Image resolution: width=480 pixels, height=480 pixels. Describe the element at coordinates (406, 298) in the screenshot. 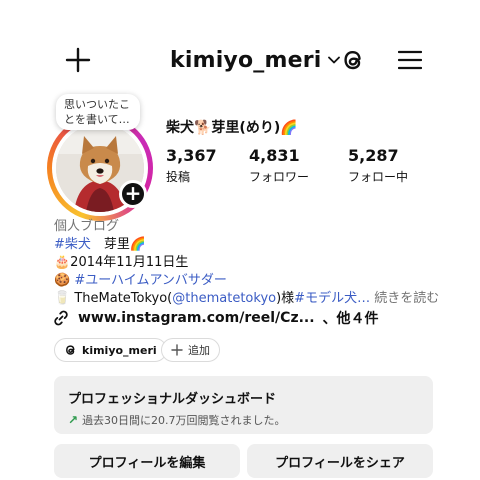

I see `read-more-link: 続きを読む` at that location.